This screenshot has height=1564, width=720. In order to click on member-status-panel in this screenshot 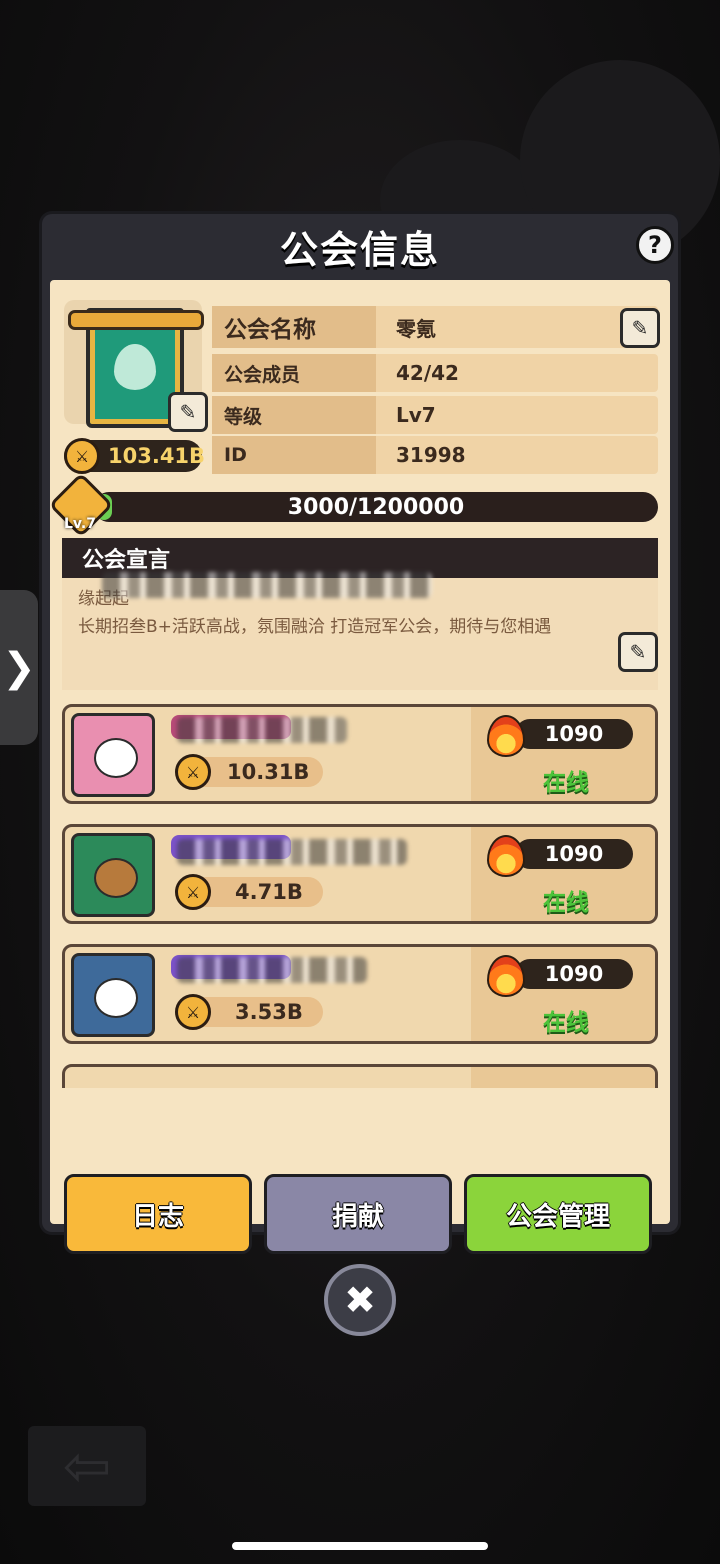, I will do `click(563, 1077)`.